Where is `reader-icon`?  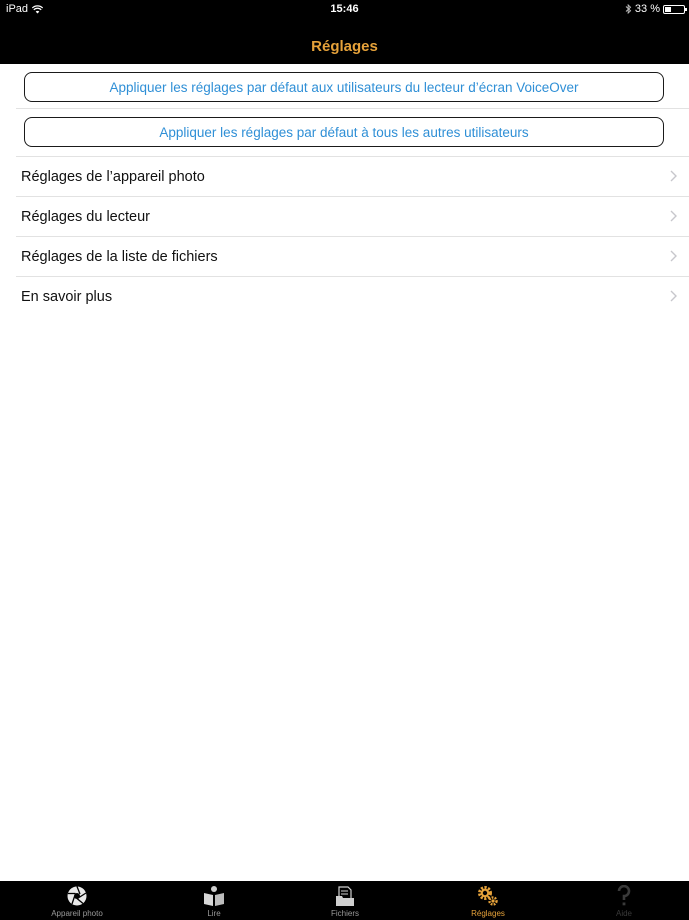
reader-icon is located at coordinates (214, 896).